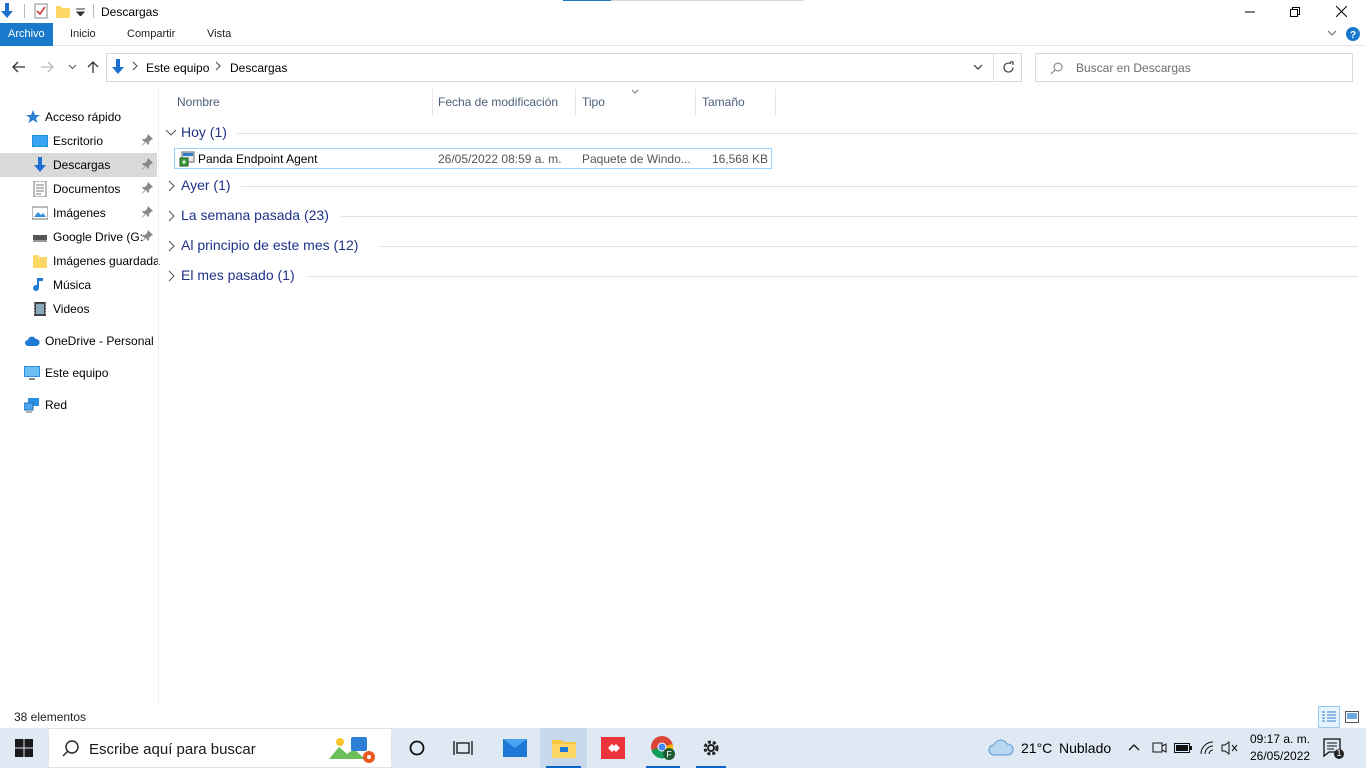 The image size is (1366, 768). What do you see at coordinates (47, 67) in the screenshot?
I see `forward-button` at bounding box center [47, 67].